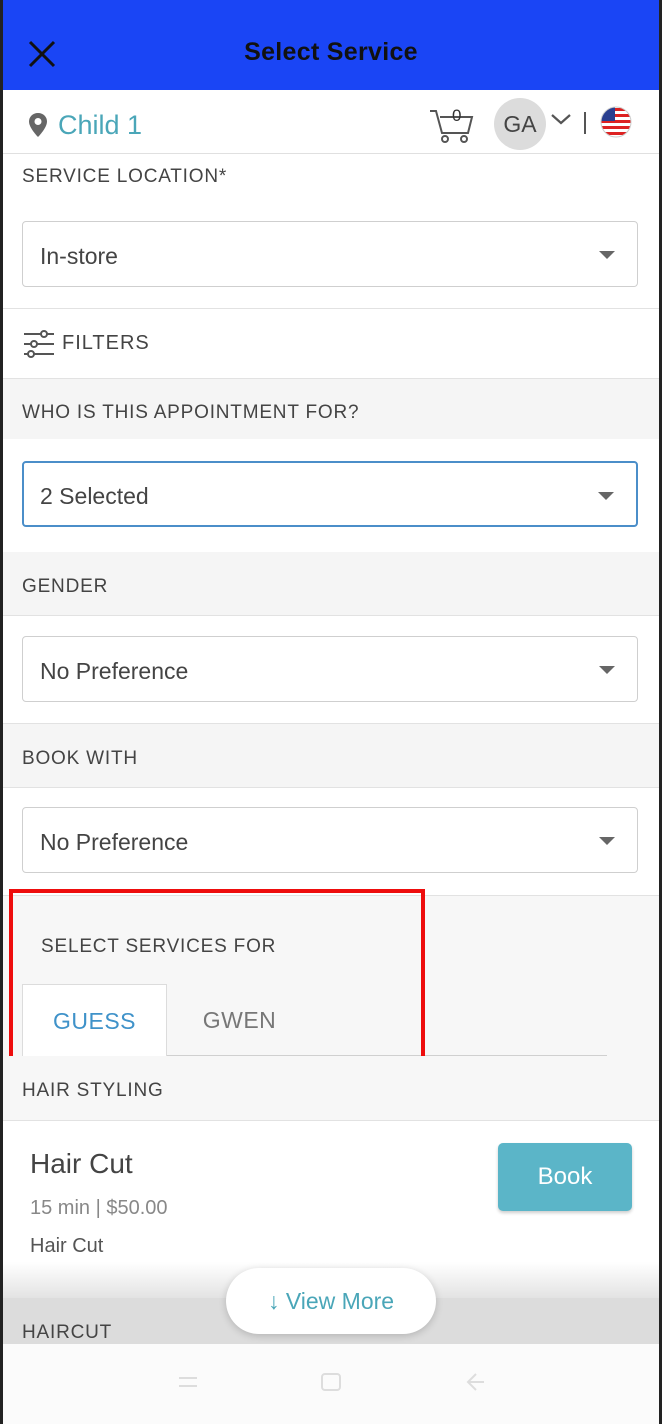 This screenshot has width=662, height=1424. I want to click on back-icon, so click(474, 1382).